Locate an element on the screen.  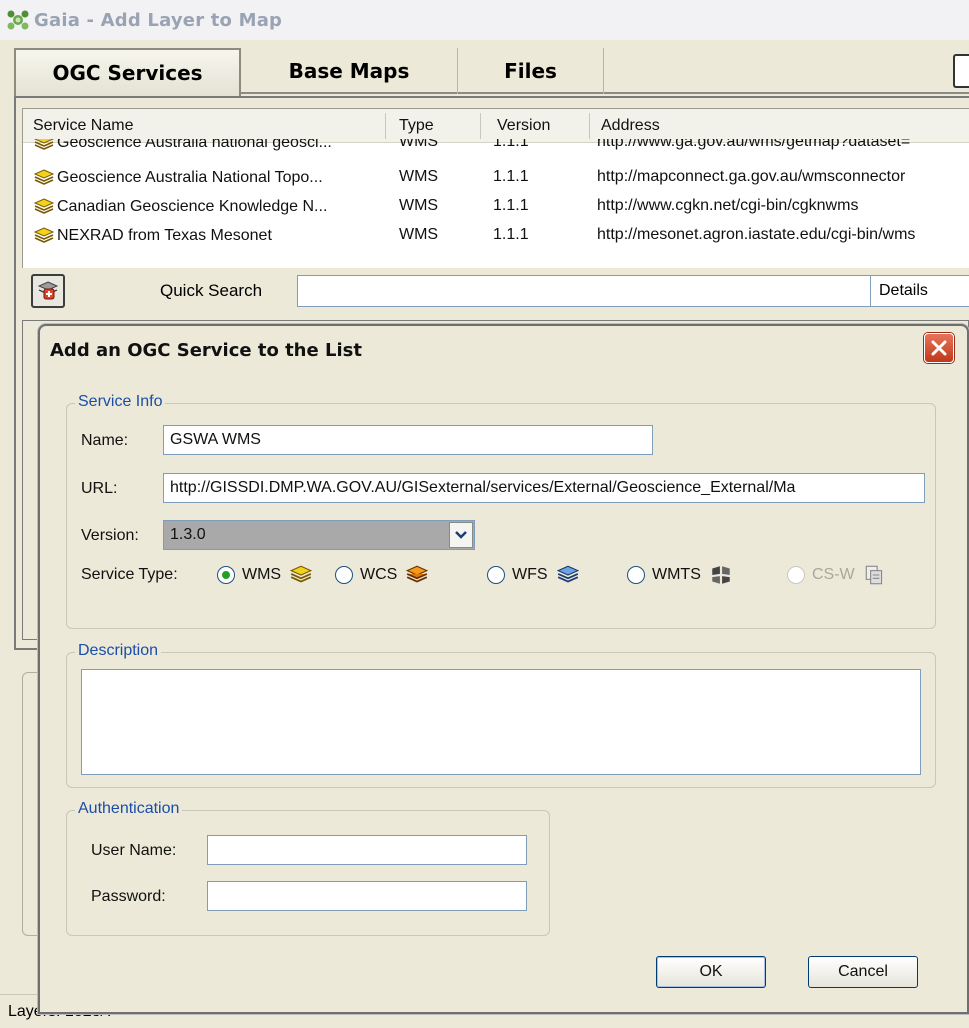
add-service-icon is located at coordinates (48, 290).